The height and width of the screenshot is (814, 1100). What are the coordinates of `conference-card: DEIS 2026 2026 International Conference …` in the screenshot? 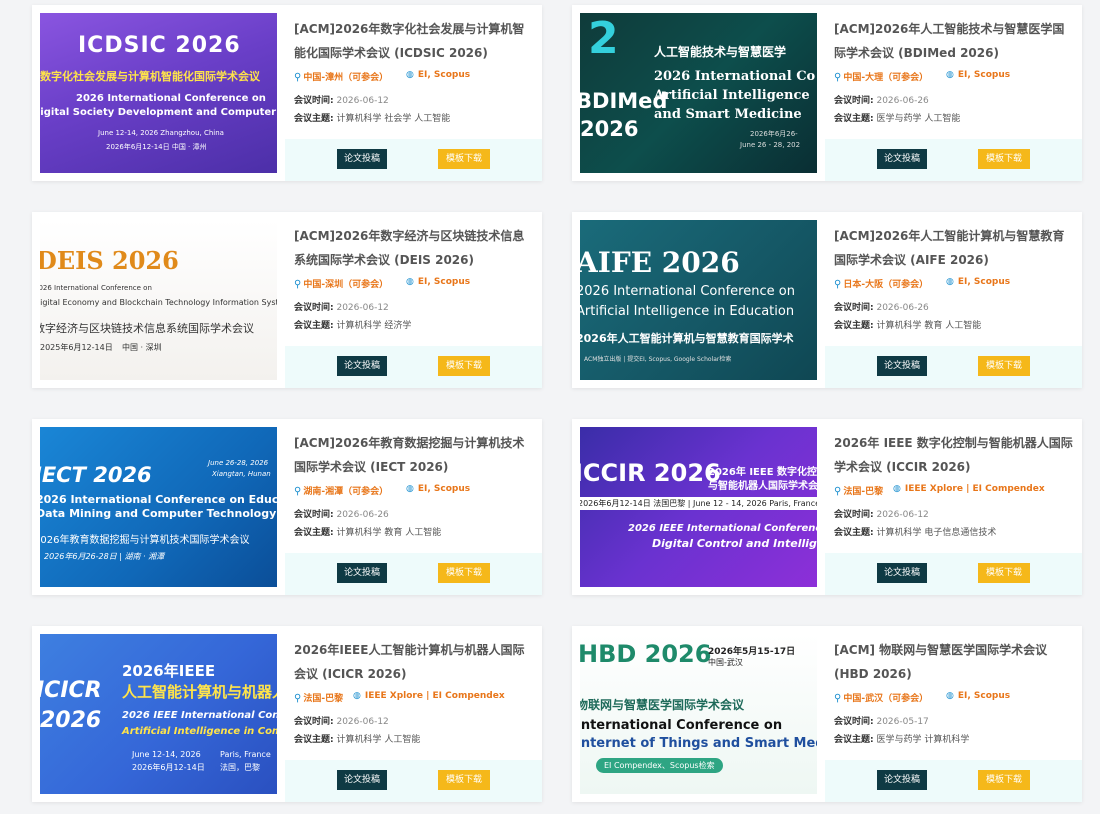 It's located at (287, 300).